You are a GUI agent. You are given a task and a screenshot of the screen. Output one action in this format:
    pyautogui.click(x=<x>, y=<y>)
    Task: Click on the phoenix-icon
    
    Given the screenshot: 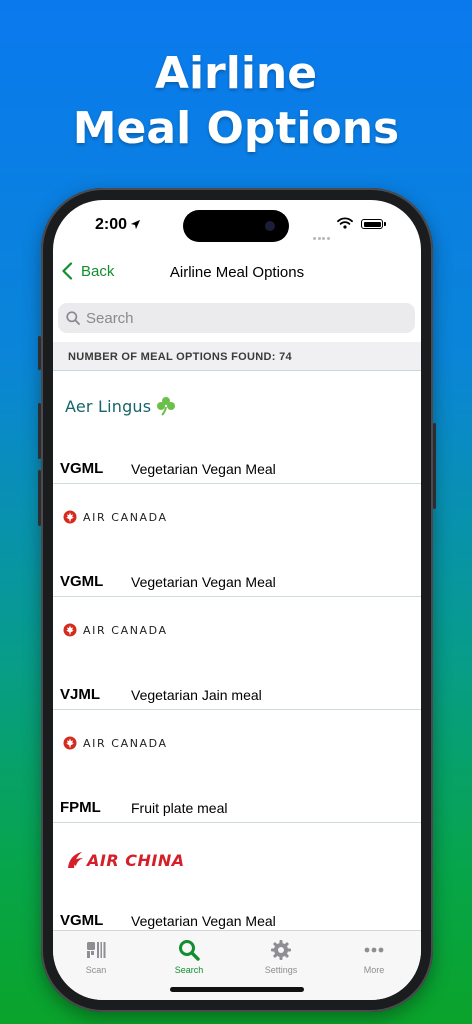 What is the action you would take?
    pyautogui.click(x=75, y=860)
    